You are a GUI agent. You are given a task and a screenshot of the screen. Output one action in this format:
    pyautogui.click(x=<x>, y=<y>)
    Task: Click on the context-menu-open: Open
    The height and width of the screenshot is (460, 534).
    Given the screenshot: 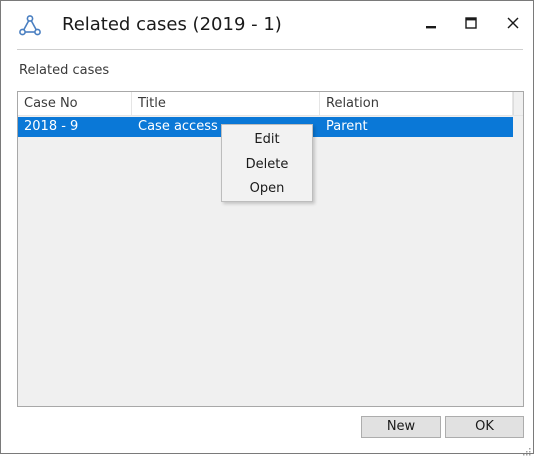 What is the action you would take?
    pyautogui.click(x=267, y=189)
    